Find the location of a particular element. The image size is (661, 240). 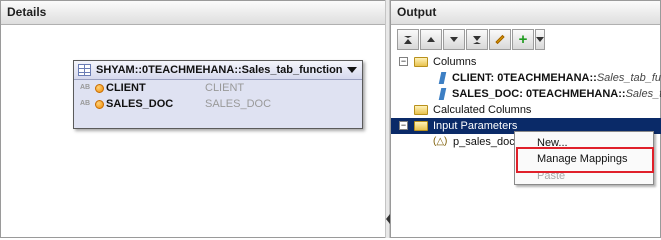

column-source: Sales_tab is located at coordinates (643, 94).